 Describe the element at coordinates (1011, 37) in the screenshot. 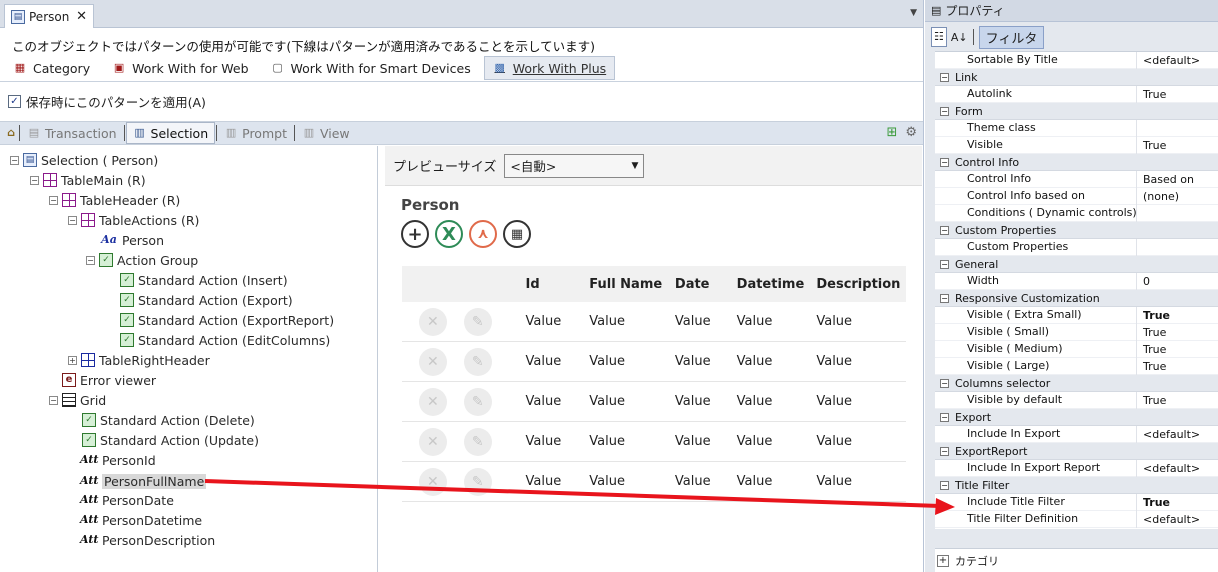

I see `filter-button: フィルタ` at that location.